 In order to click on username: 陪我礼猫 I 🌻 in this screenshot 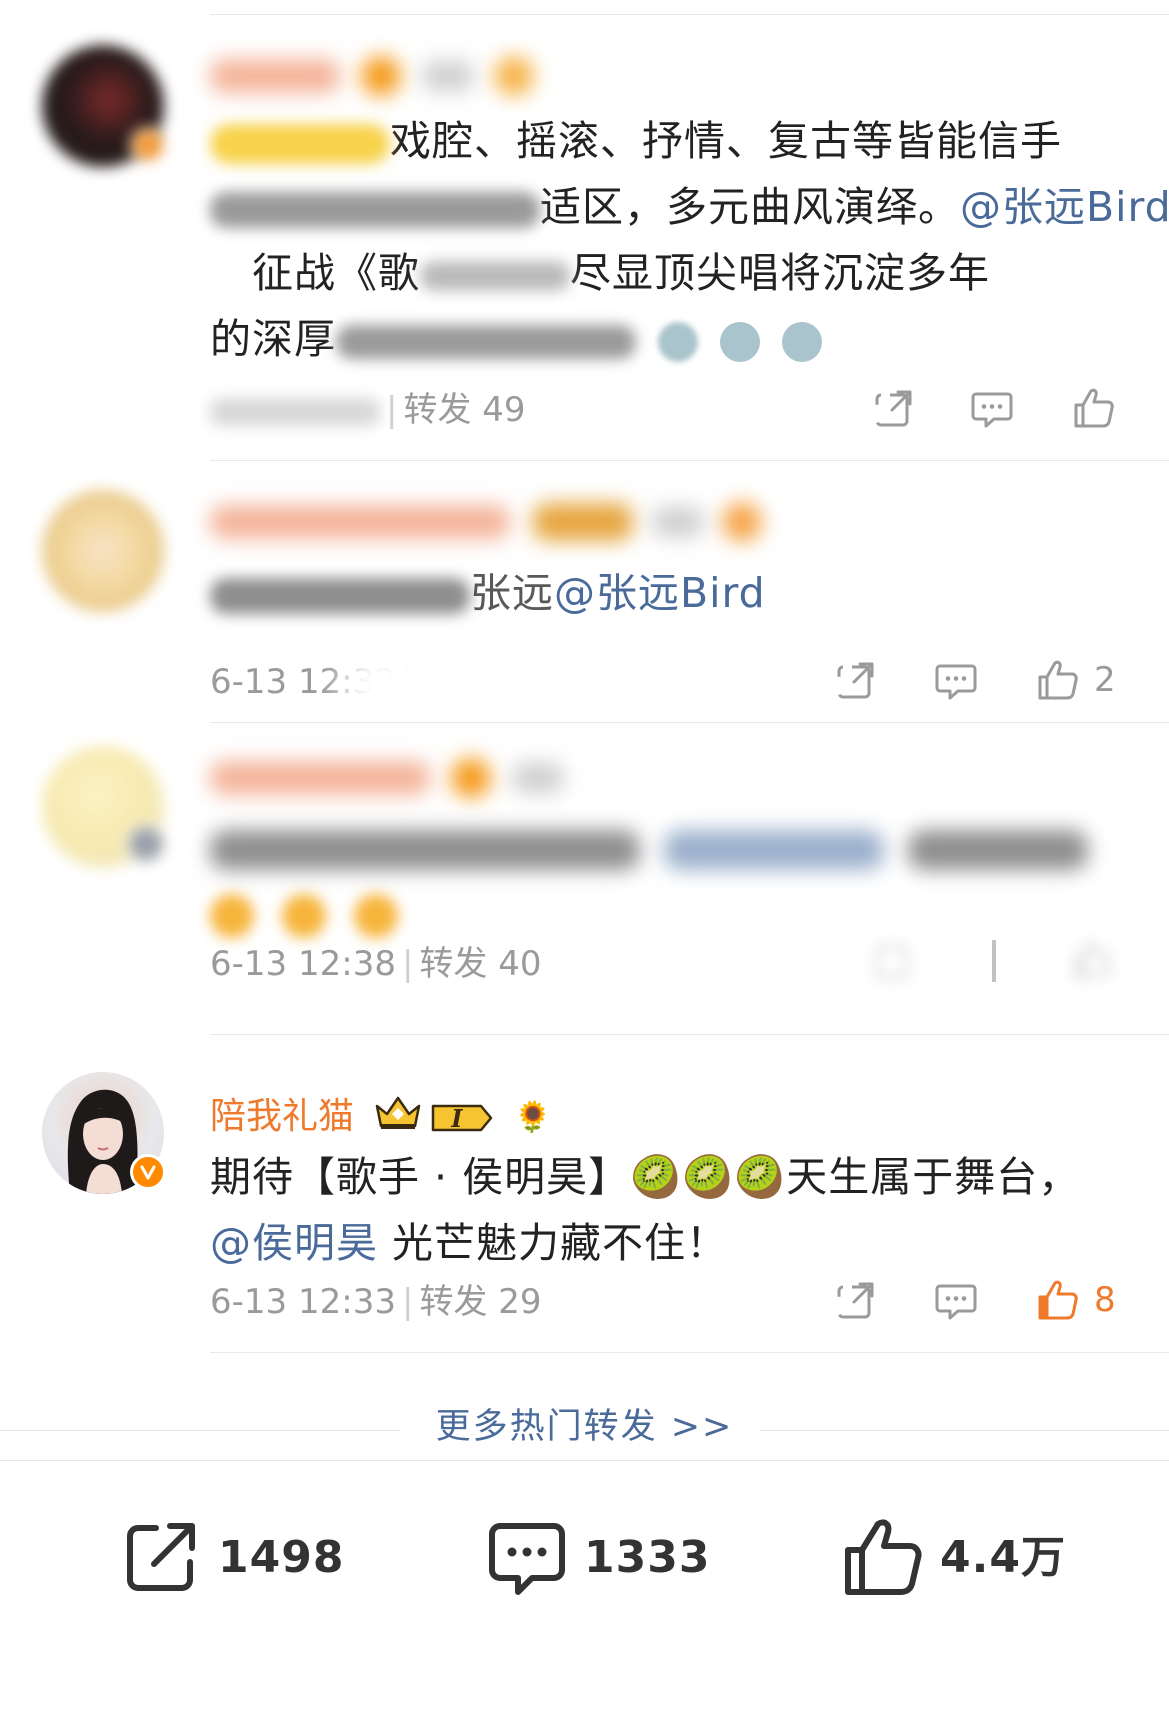, I will do `click(381, 1118)`.